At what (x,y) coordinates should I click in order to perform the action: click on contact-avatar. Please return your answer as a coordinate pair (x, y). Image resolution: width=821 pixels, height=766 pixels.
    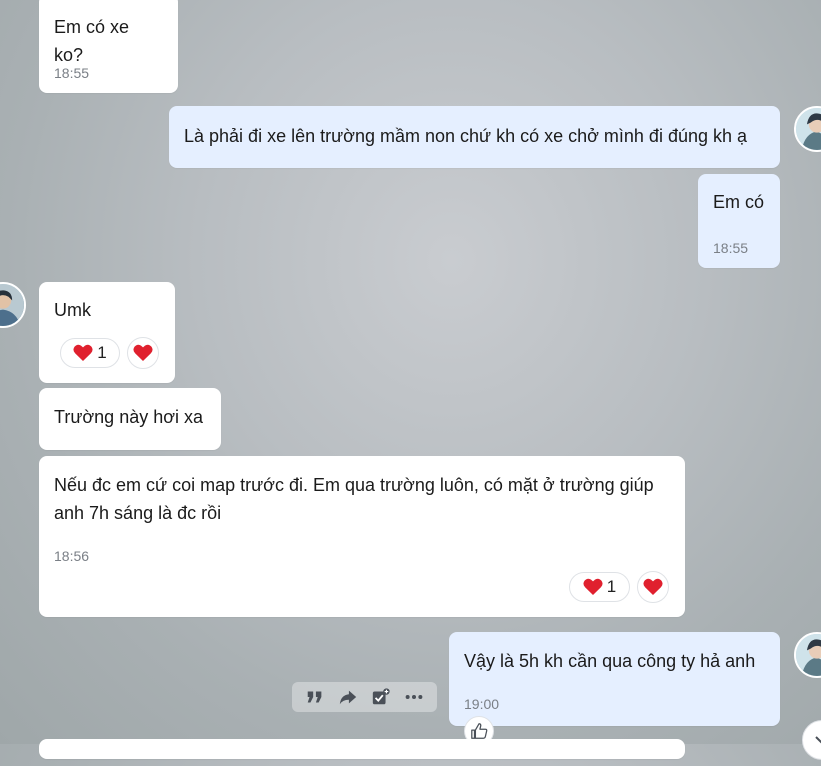
    Looking at the image, I should click on (13, 305).